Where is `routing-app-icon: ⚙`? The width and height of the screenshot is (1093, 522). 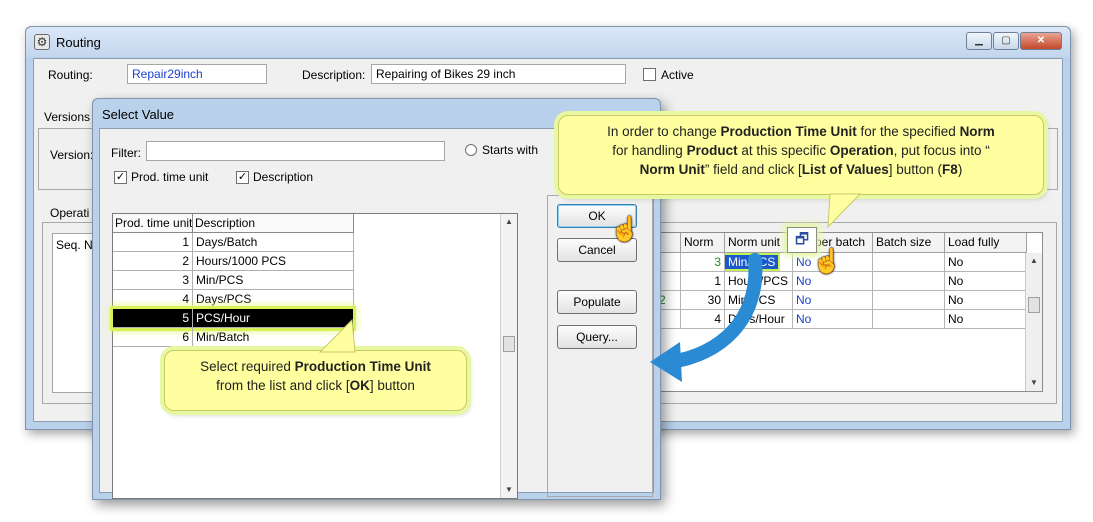
routing-app-icon: ⚙ is located at coordinates (42, 42).